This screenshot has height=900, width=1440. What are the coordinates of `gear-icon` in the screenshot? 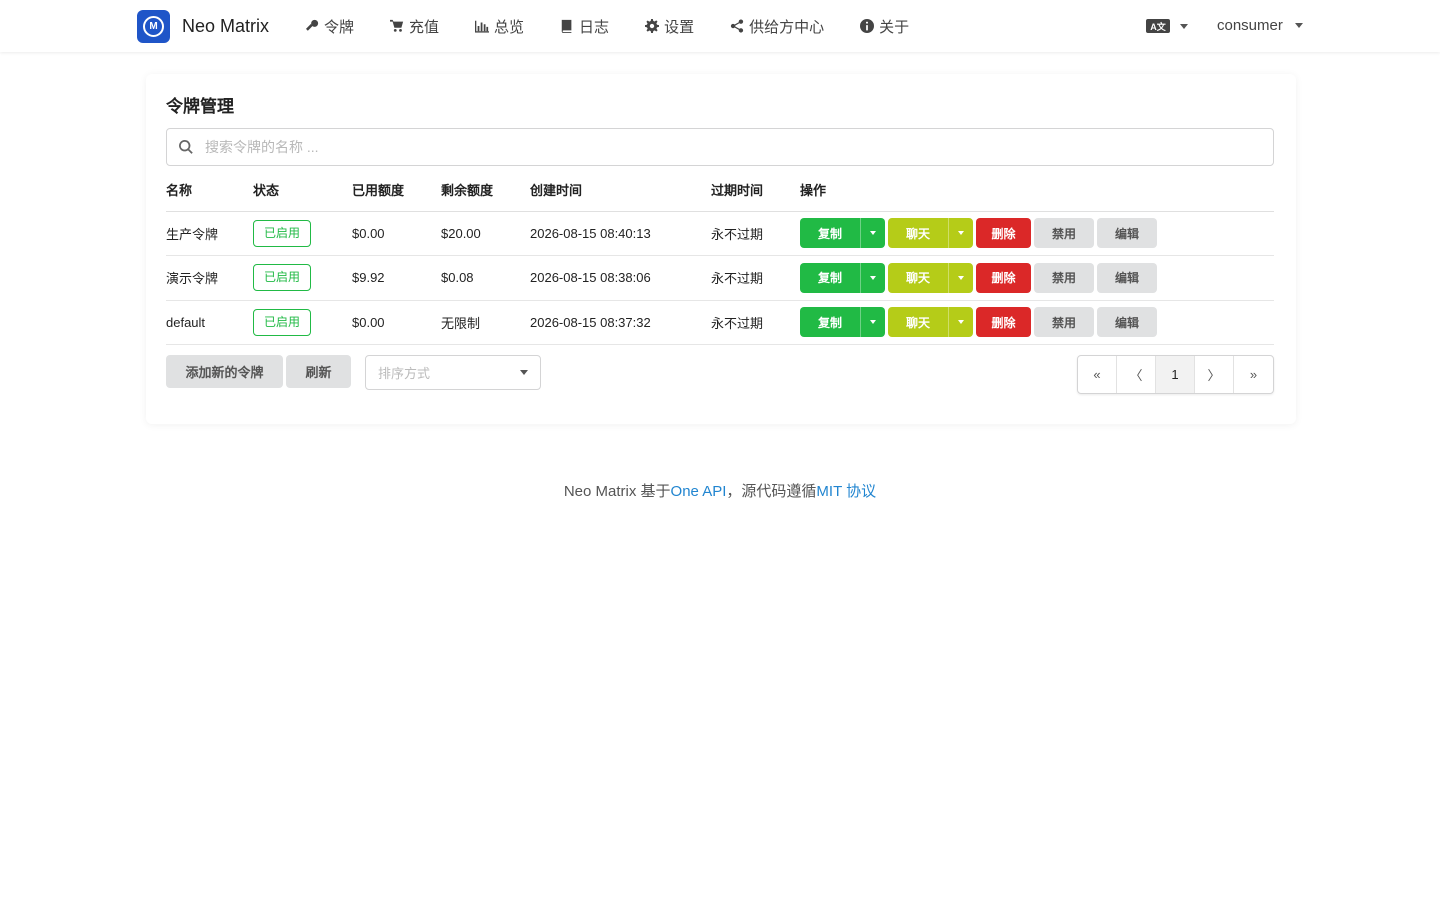 It's located at (652, 26).